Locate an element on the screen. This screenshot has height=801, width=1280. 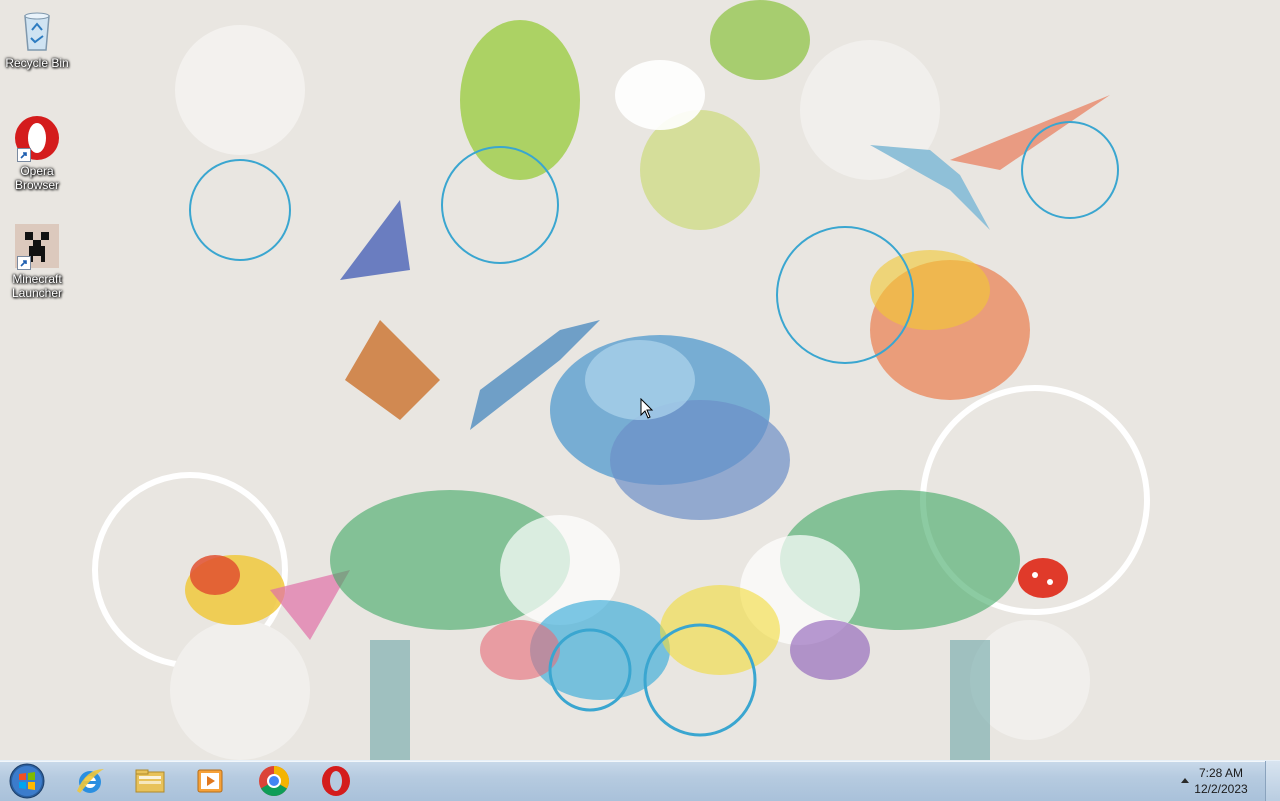
taskbar-internet-explorer is located at coordinates (90, 781).